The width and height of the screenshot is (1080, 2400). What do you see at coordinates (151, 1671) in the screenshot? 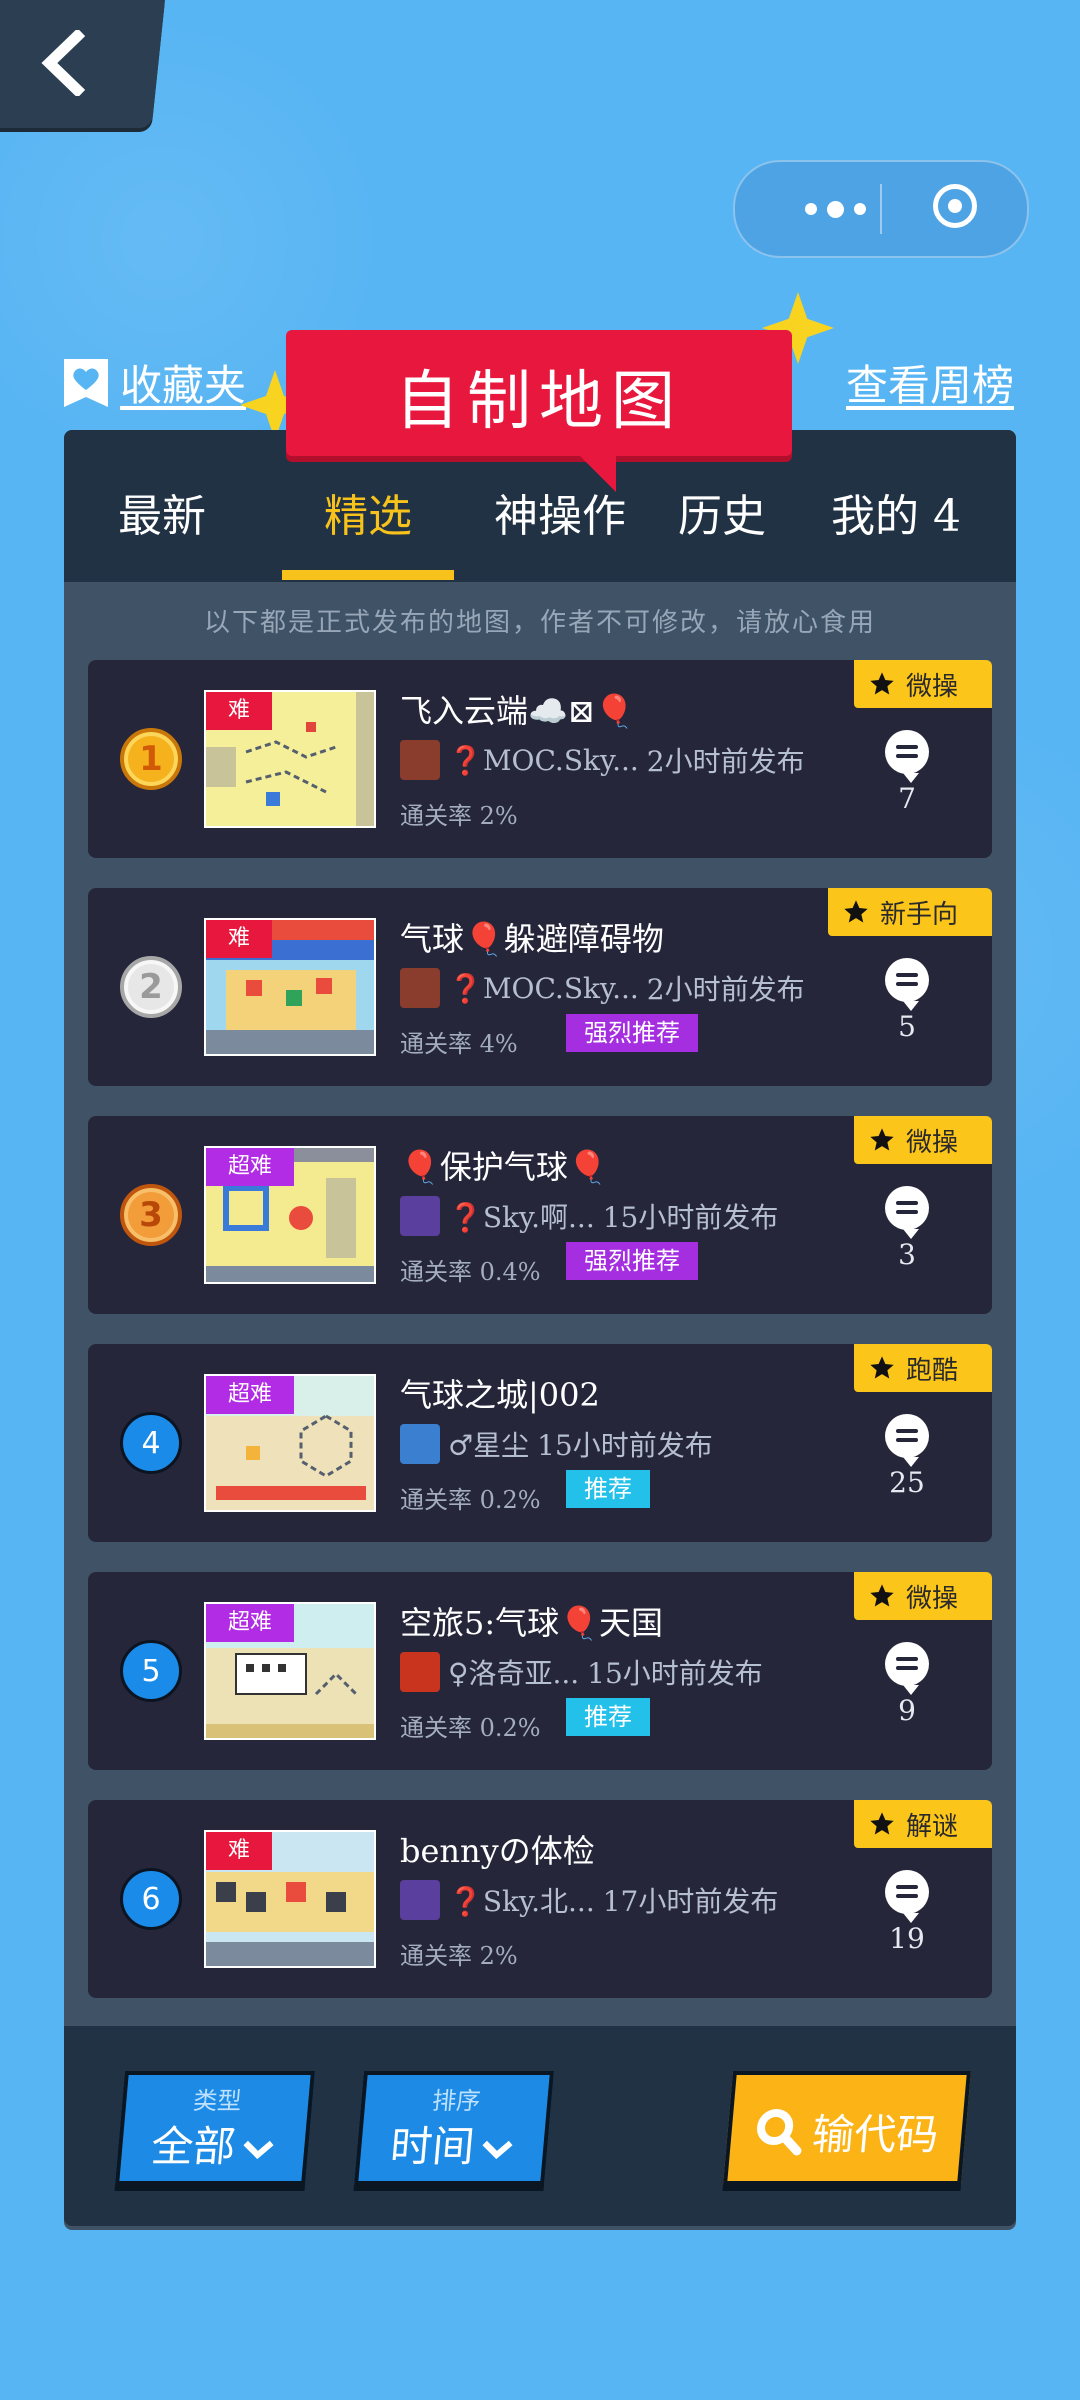
I see `rank-number: 5` at bounding box center [151, 1671].